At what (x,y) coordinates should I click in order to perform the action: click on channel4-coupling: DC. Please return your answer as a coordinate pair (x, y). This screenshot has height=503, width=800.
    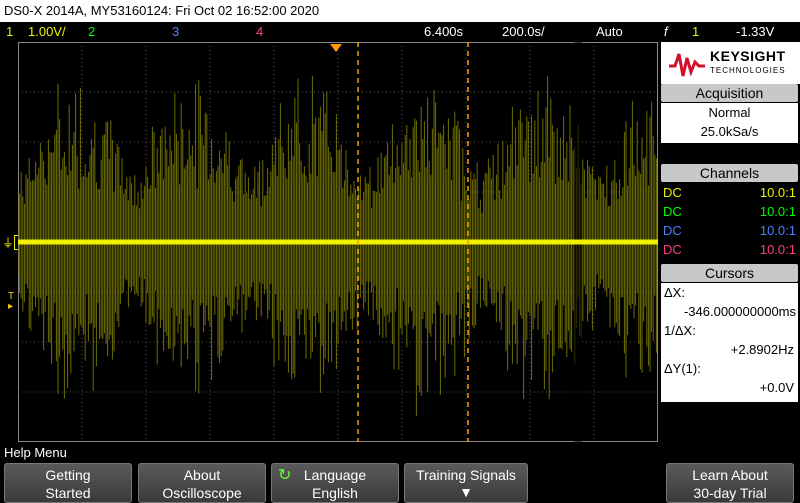
    Looking at the image, I should click on (672, 249).